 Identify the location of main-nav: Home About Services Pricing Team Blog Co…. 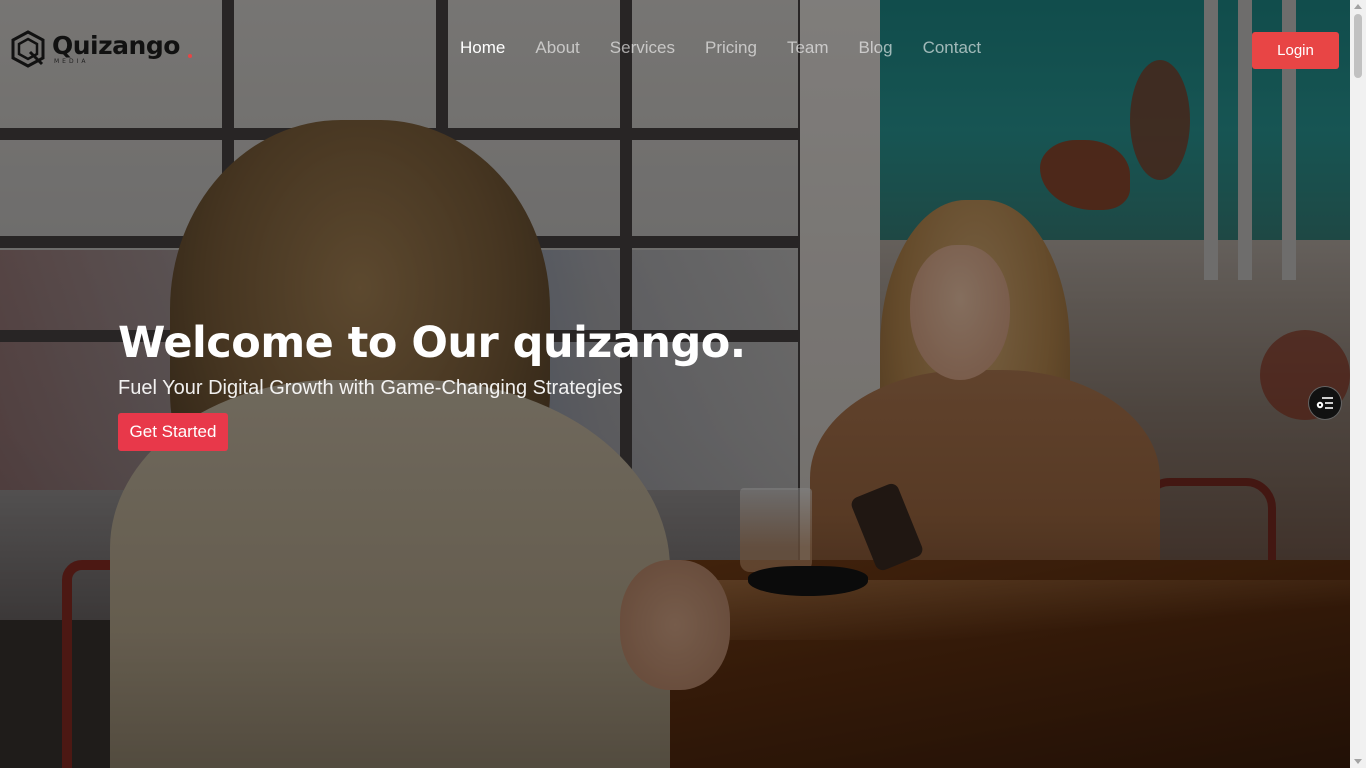
(735, 48).